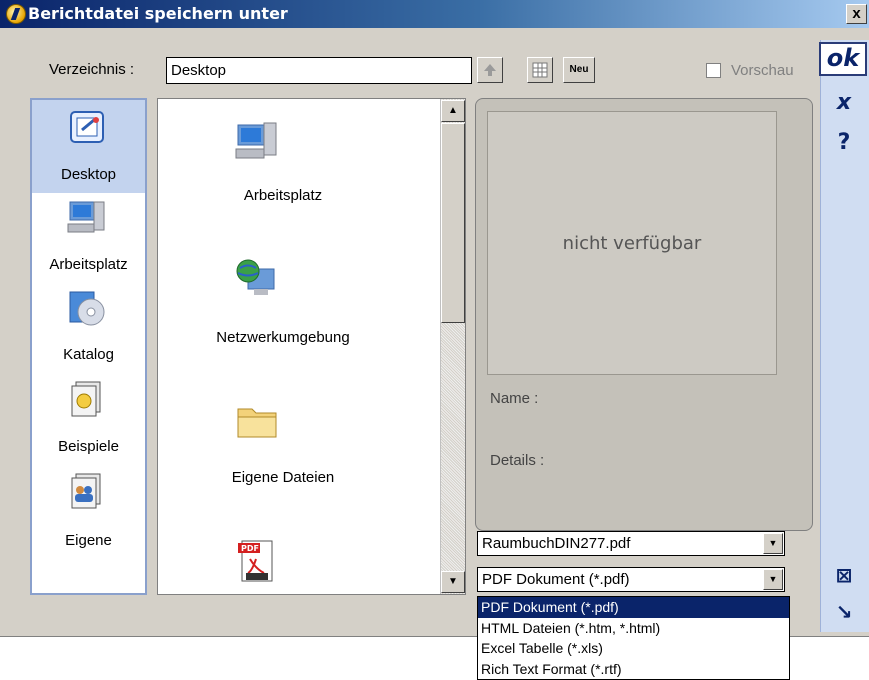  What do you see at coordinates (631, 579) in the screenshot?
I see `filetype-combo: PDF Dokument (*.pdf) ▼` at bounding box center [631, 579].